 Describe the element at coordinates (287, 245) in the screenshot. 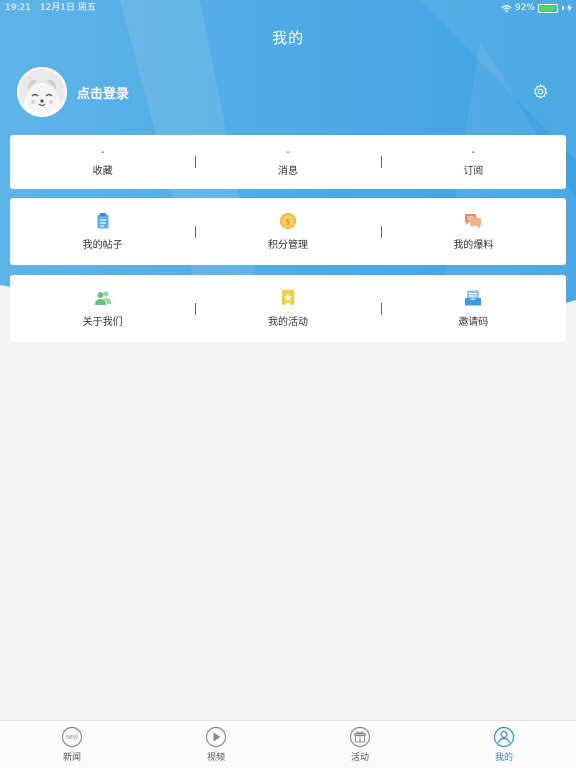

I see `menu-label: 积分管理` at that location.